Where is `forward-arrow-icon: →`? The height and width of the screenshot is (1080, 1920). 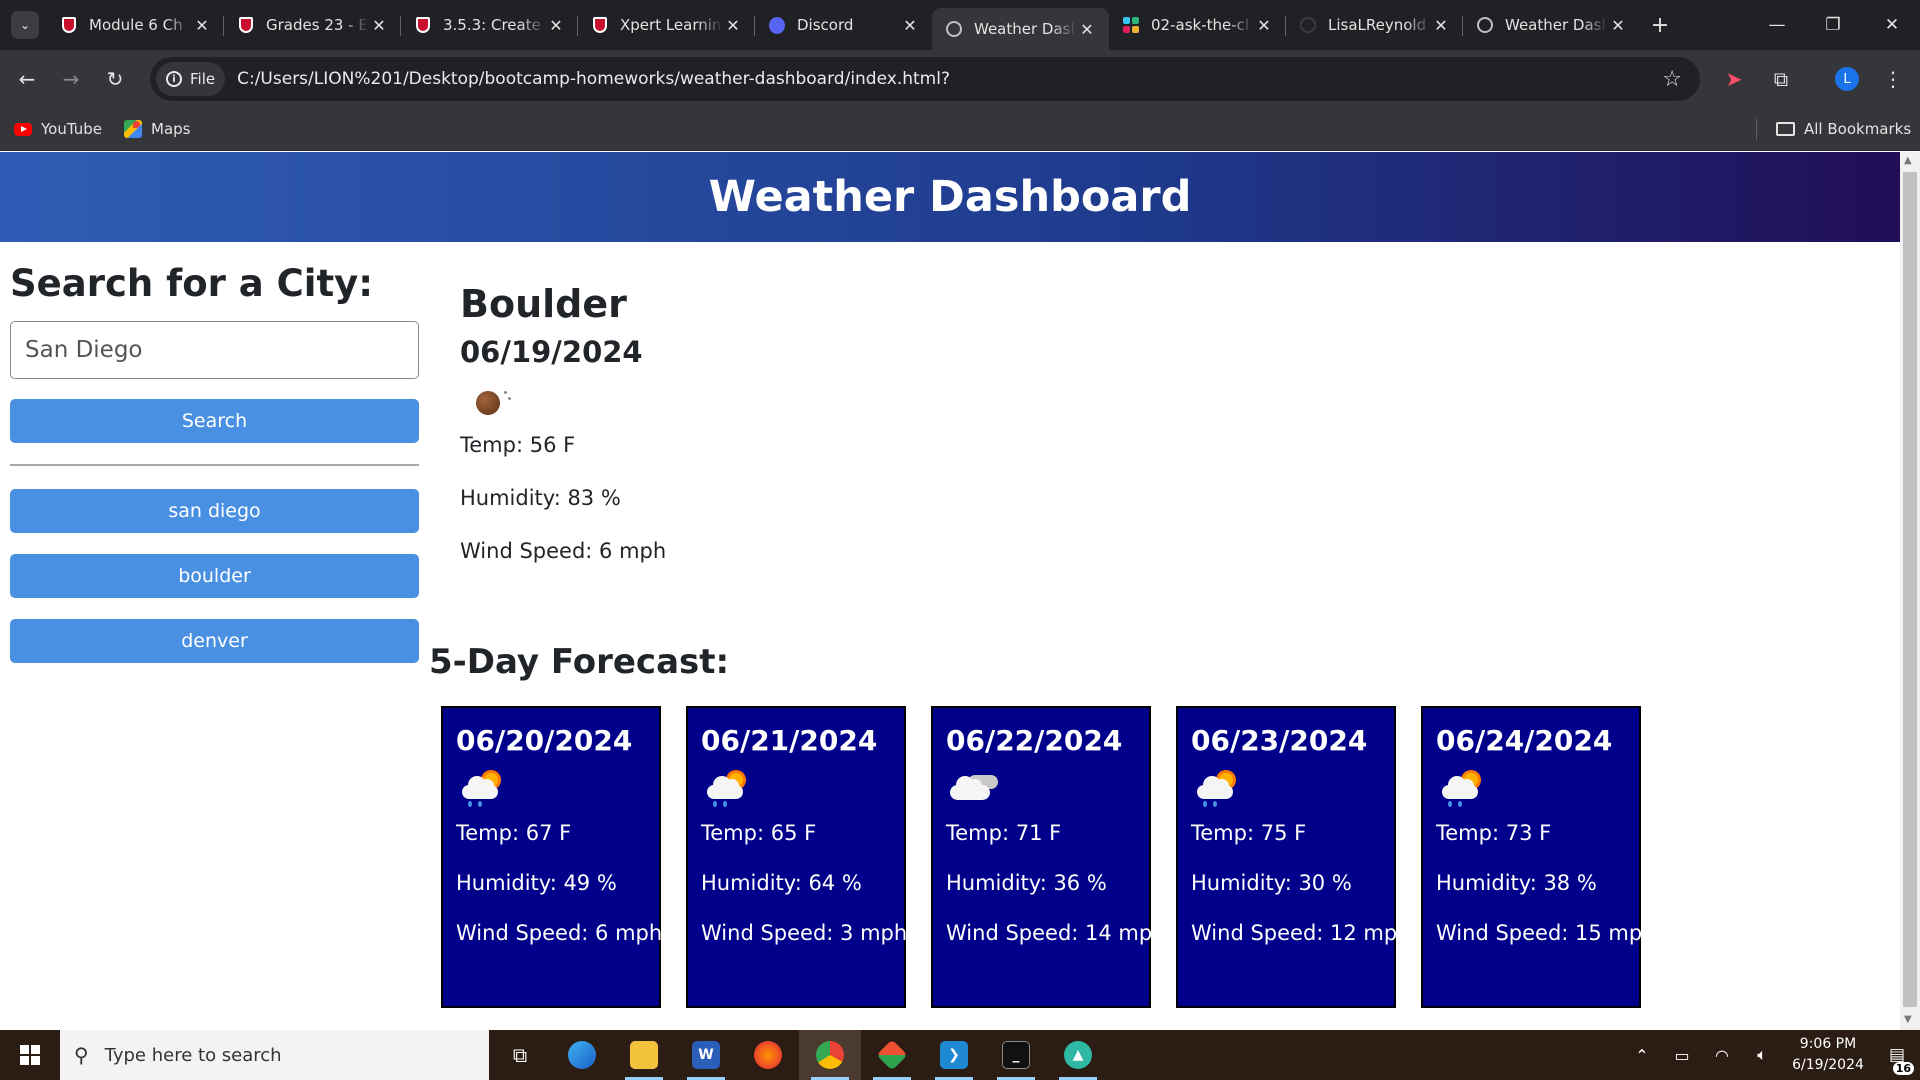
forward-arrow-icon: → is located at coordinates (71, 79).